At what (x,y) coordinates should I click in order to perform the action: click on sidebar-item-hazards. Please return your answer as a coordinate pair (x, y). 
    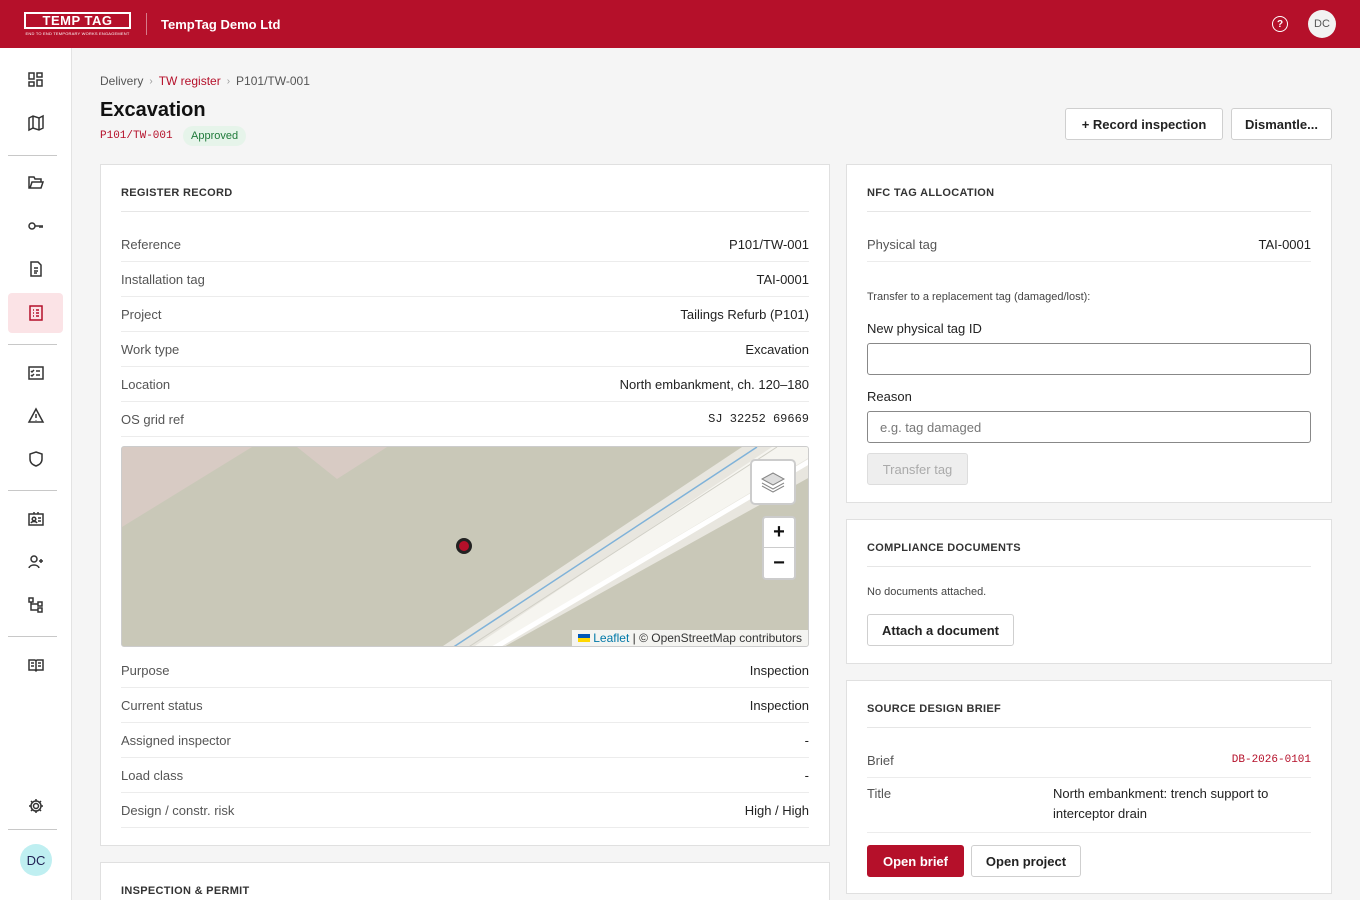
    Looking at the image, I should click on (35, 416).